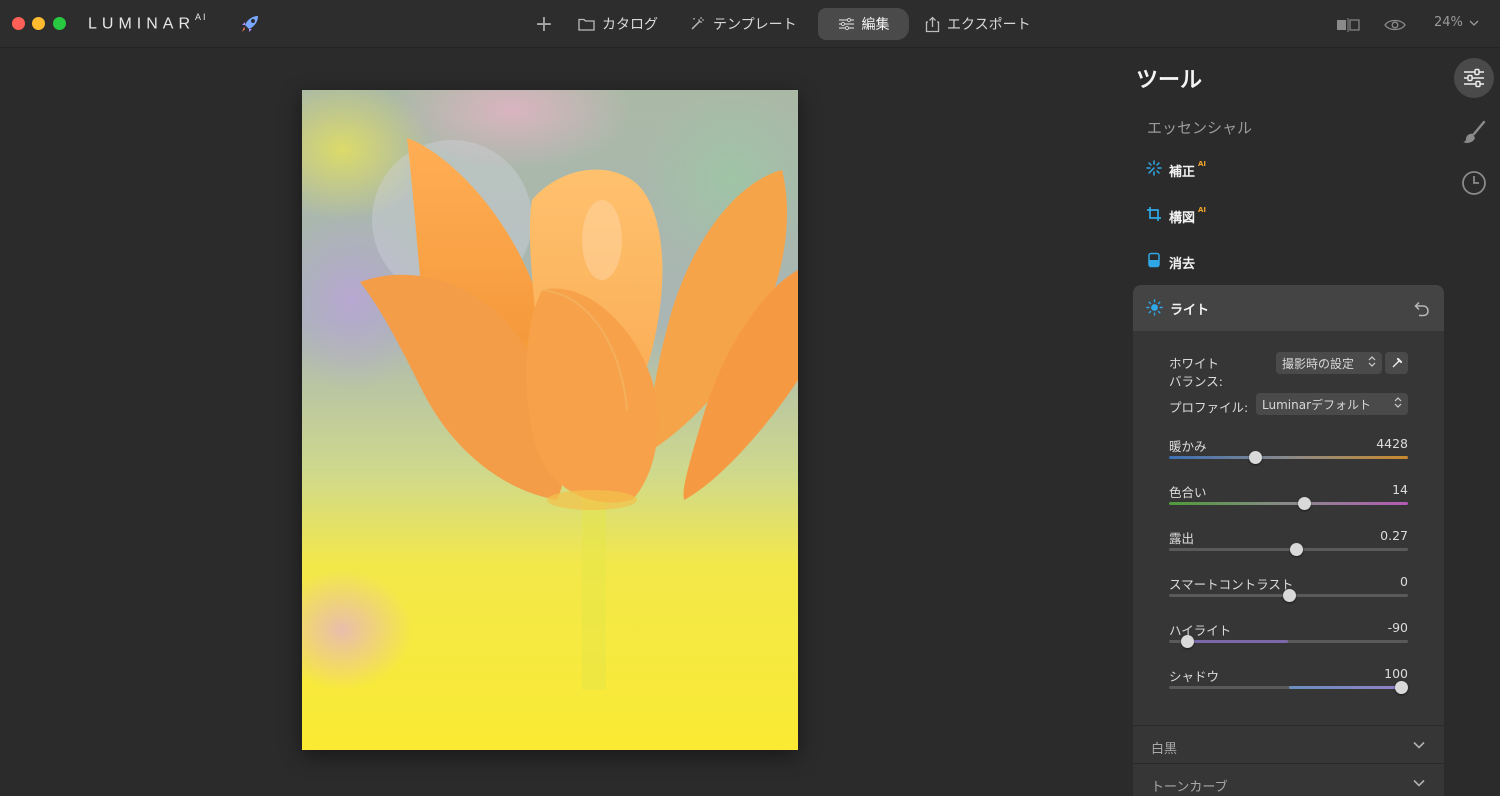  I want to click on warmth-track, so click(1288, 457).